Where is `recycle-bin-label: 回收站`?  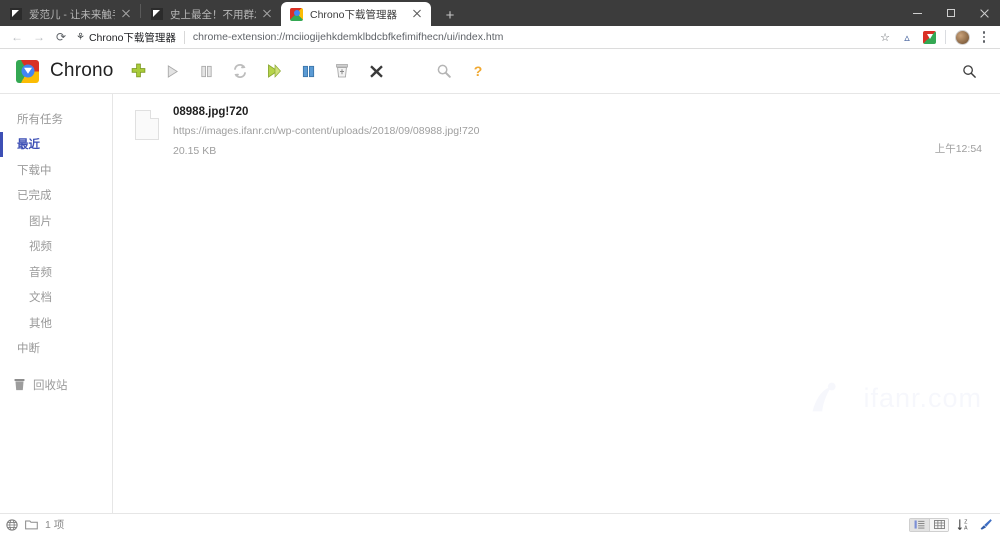
recycle-bin-label: 回收站 is located at coordinates (50, 385).